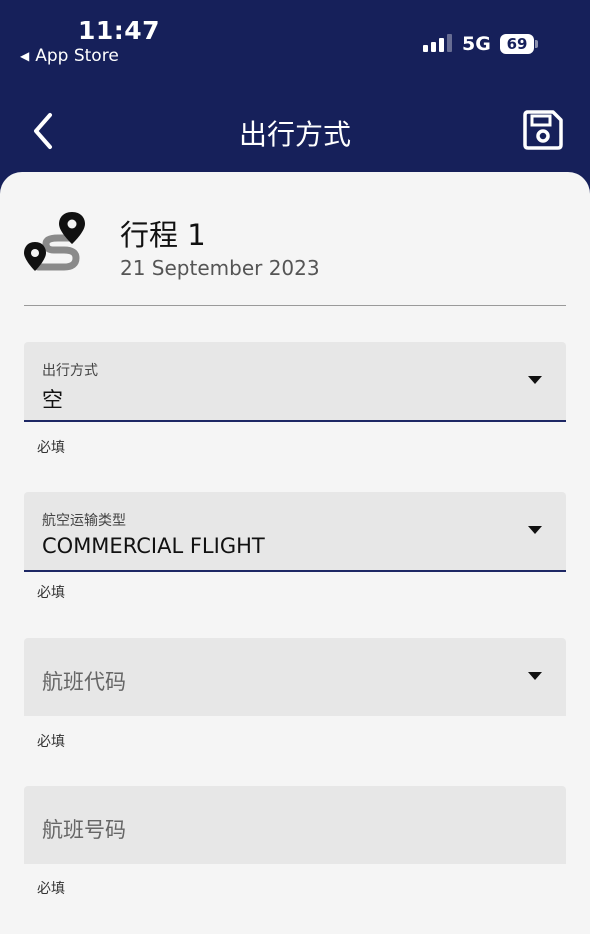 The width and height of the screenshot is (590, 934). I want to click on travel-mode-select: 出行方式 空, so click(295, 382).